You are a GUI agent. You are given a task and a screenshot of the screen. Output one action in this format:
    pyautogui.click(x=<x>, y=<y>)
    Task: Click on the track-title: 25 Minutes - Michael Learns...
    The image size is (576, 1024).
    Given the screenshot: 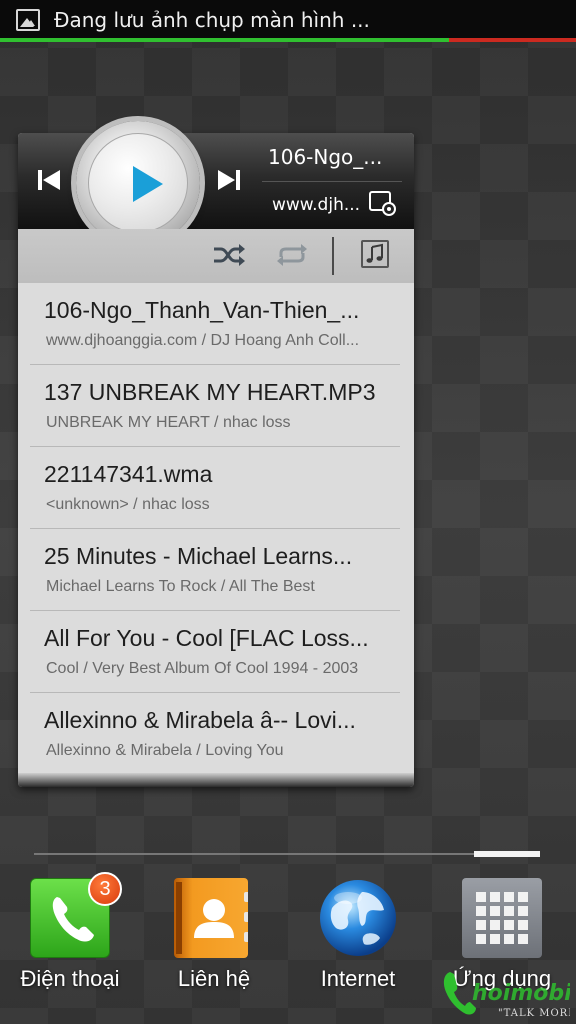 What is the action you would take?
    pyautogui.click(x=198, y=556)
    